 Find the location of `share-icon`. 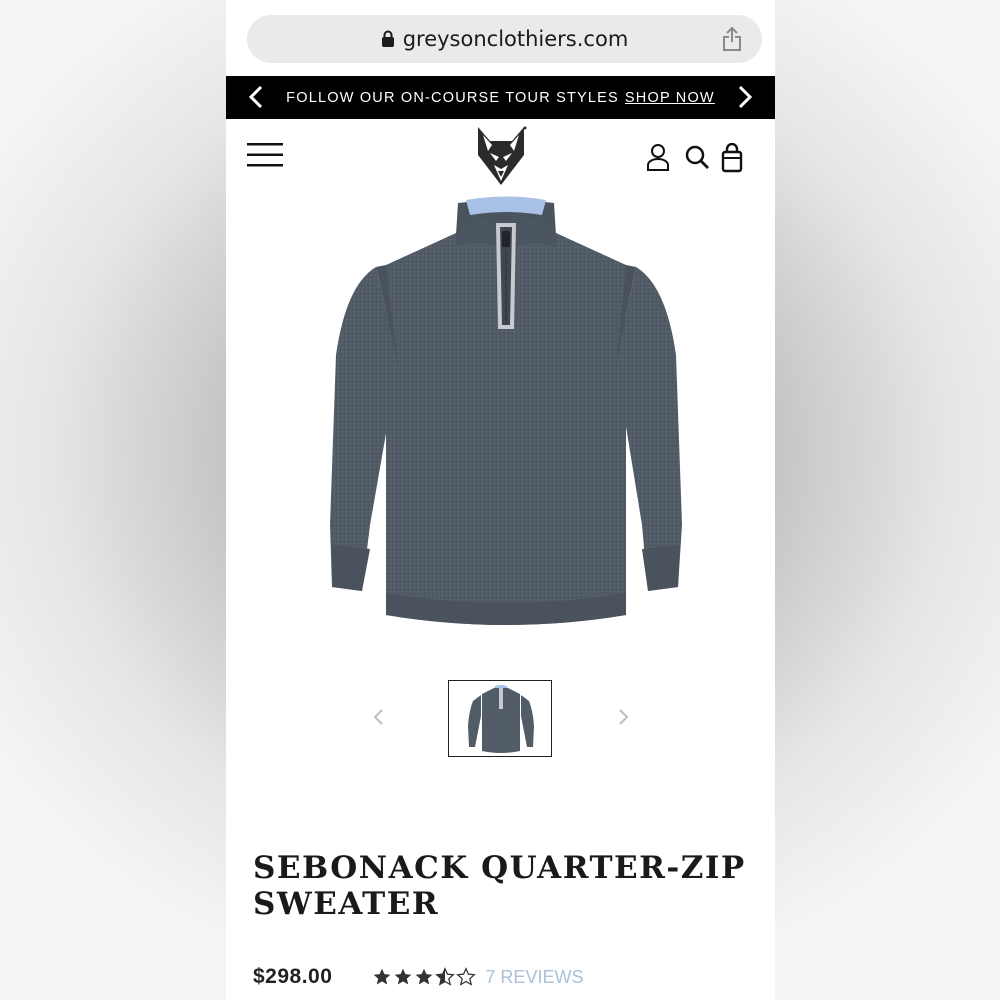

share-icon is located at coordinates (732, 39).